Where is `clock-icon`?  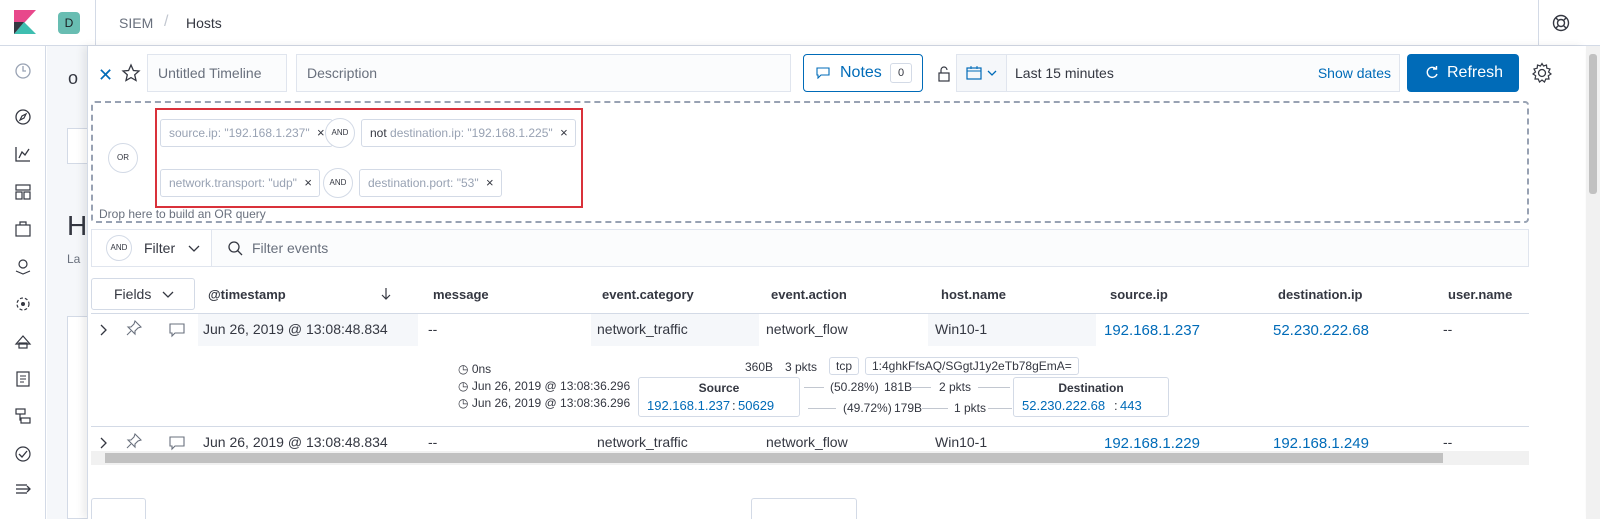
clock-icon is located at coordinates (23, 71).